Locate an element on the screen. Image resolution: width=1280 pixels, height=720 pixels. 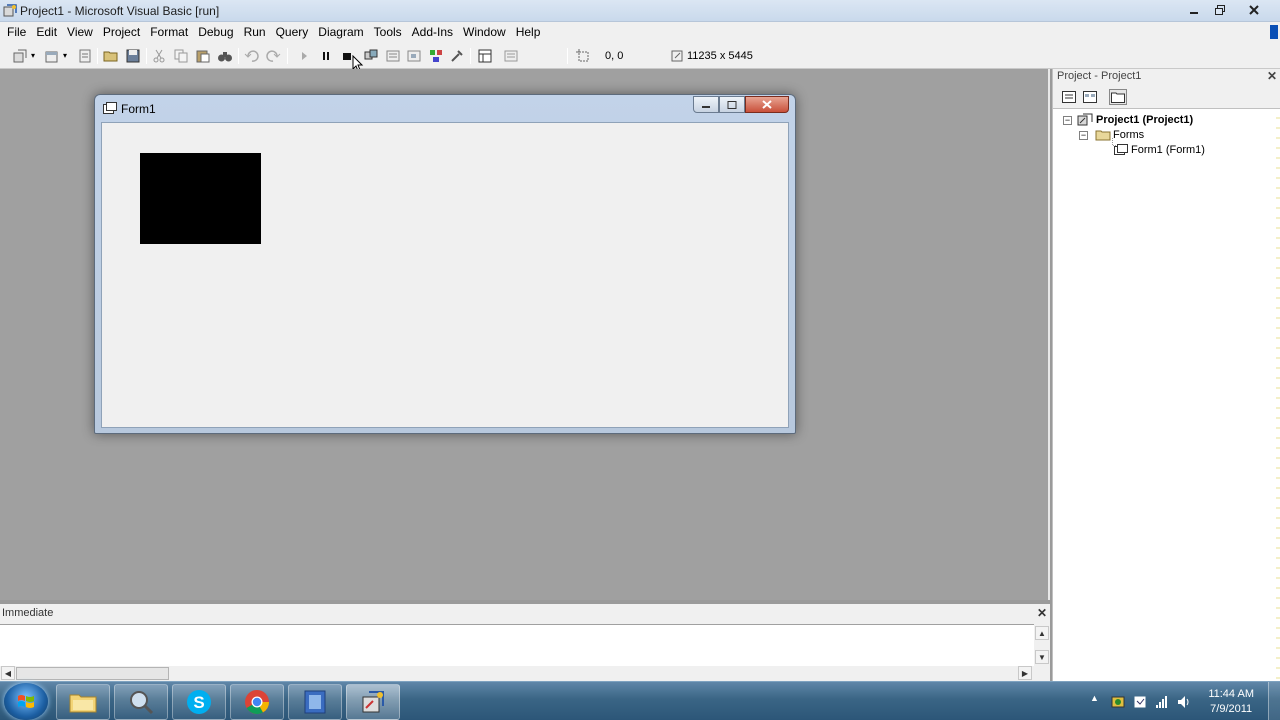
immediate-close-icon: ✕ is located at coordinates (1042, 613).